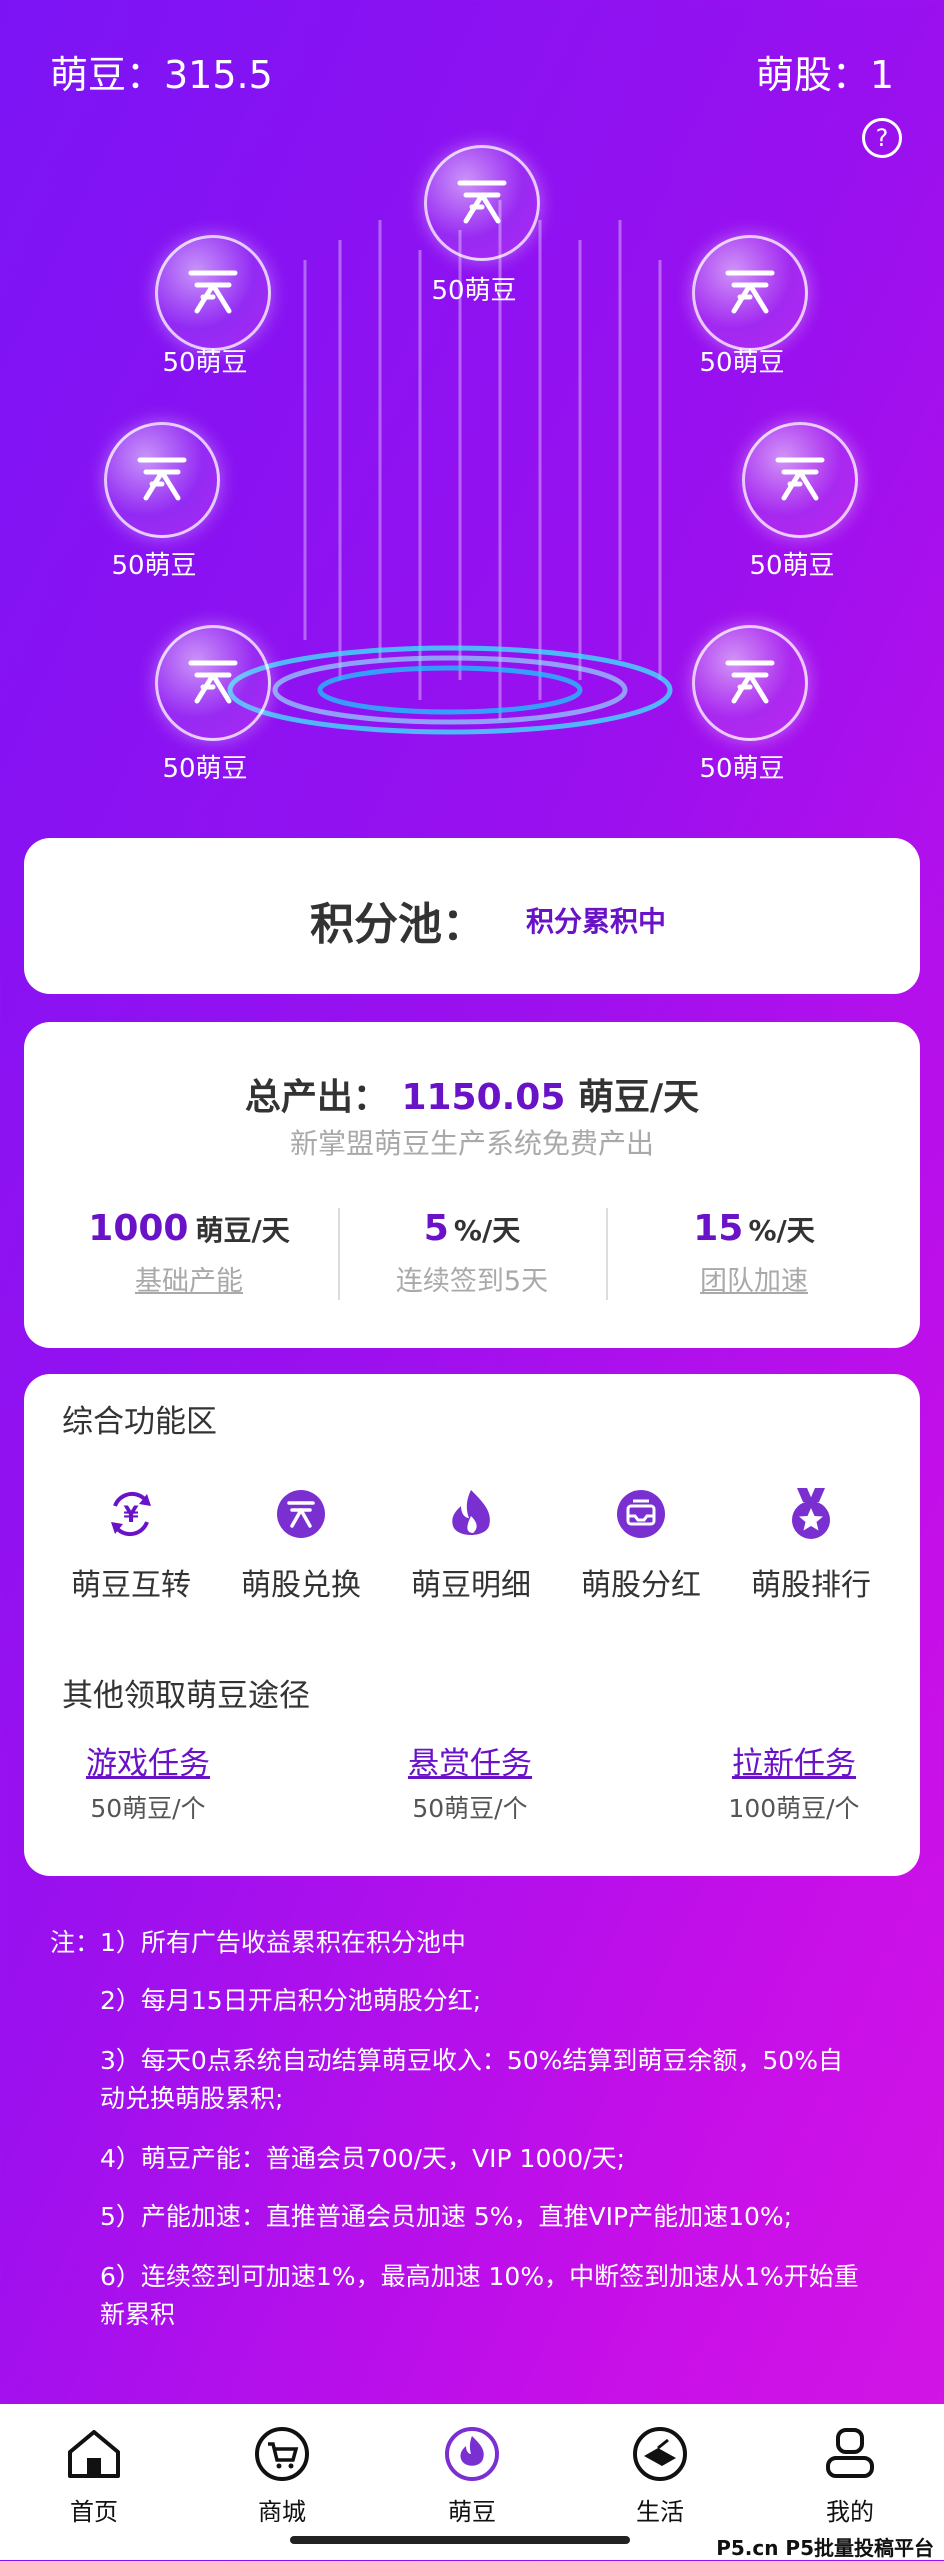 Image resolution: width=944 pixels, height=2561 pixels. Describe the element at coordinates (811, 1513) in the screenshot. I see `medal-icon` at that location.